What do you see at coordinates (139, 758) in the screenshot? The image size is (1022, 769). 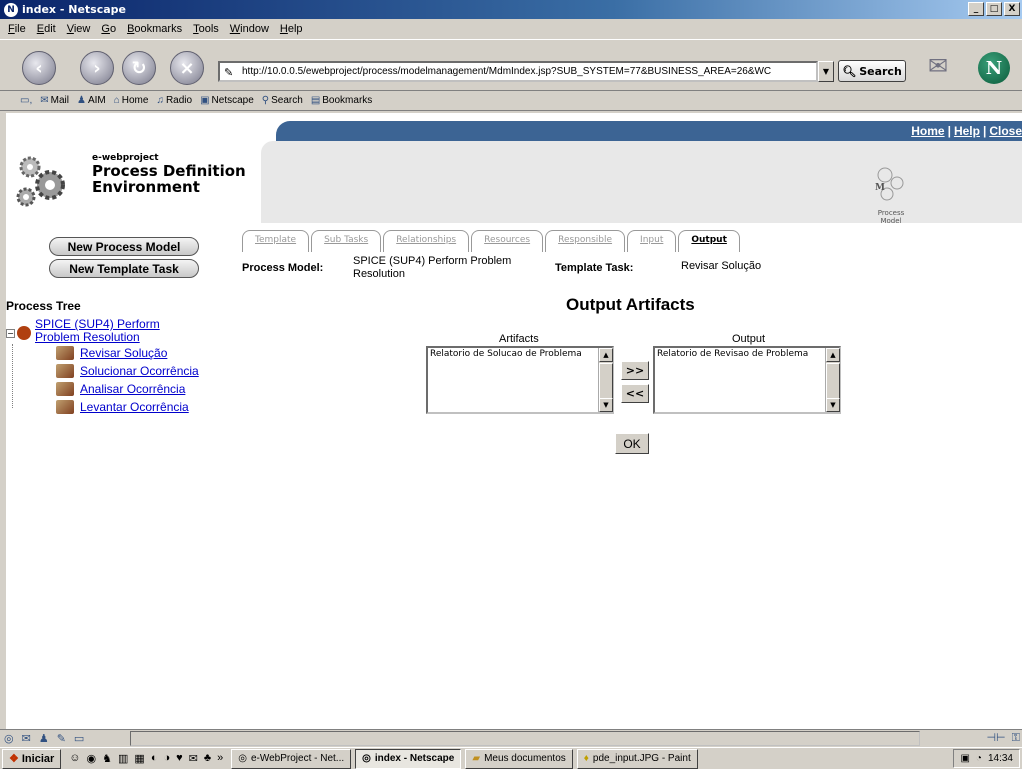 I see `quick-launch-icon: ▦` at bounding box center [139, 758].